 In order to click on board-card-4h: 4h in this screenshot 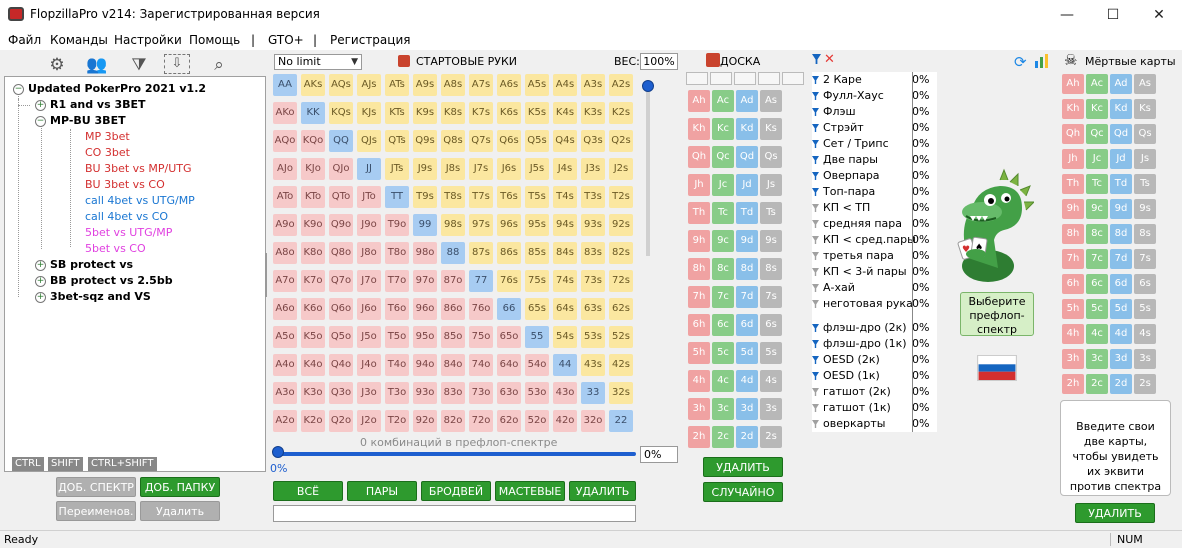, I will do `click(699, 381)`.